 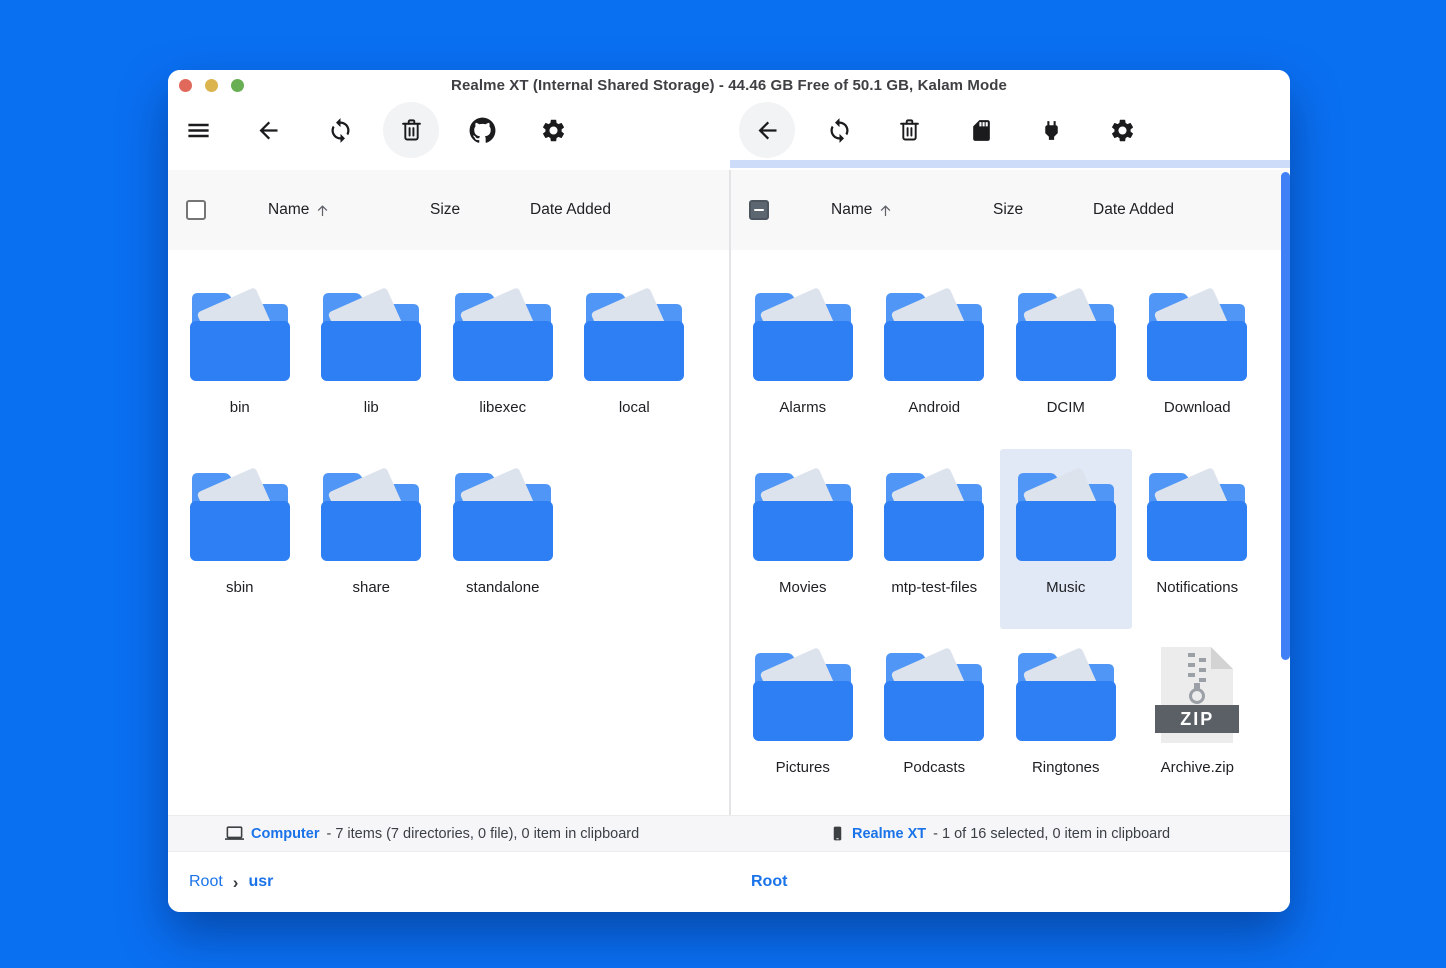 What do you see at coordinates (239, 587) in the screenshot?
I see `file-item-label: sbin` at bounding box center [239, 587].